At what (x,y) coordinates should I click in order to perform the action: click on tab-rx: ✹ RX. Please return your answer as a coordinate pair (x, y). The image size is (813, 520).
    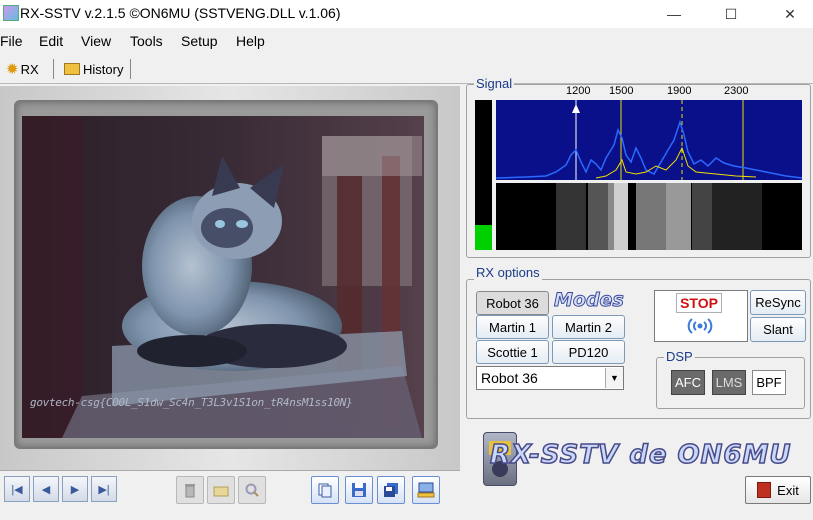
    Looking at the image, I should click on (22, 69).